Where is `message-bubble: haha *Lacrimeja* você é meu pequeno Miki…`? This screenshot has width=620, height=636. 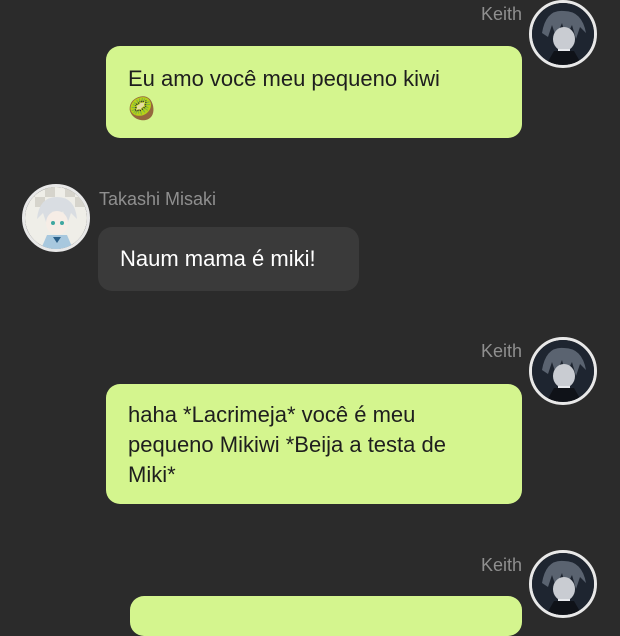
message-bubble: haha *Lacrimeja* você é meu pequeno Miki… is located at coordinates (314, 444).